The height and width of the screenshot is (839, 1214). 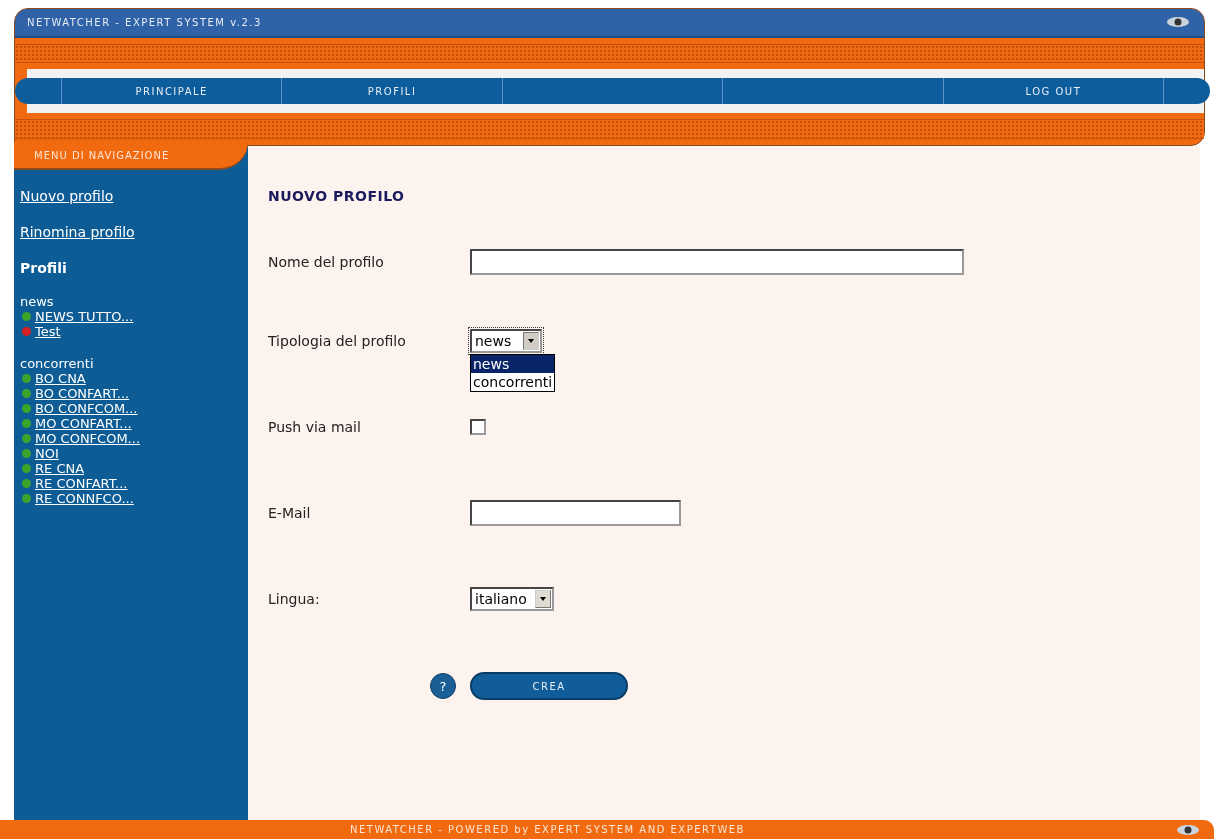 I want to click on field-label: Push via mail, so click(x=315, y=427).